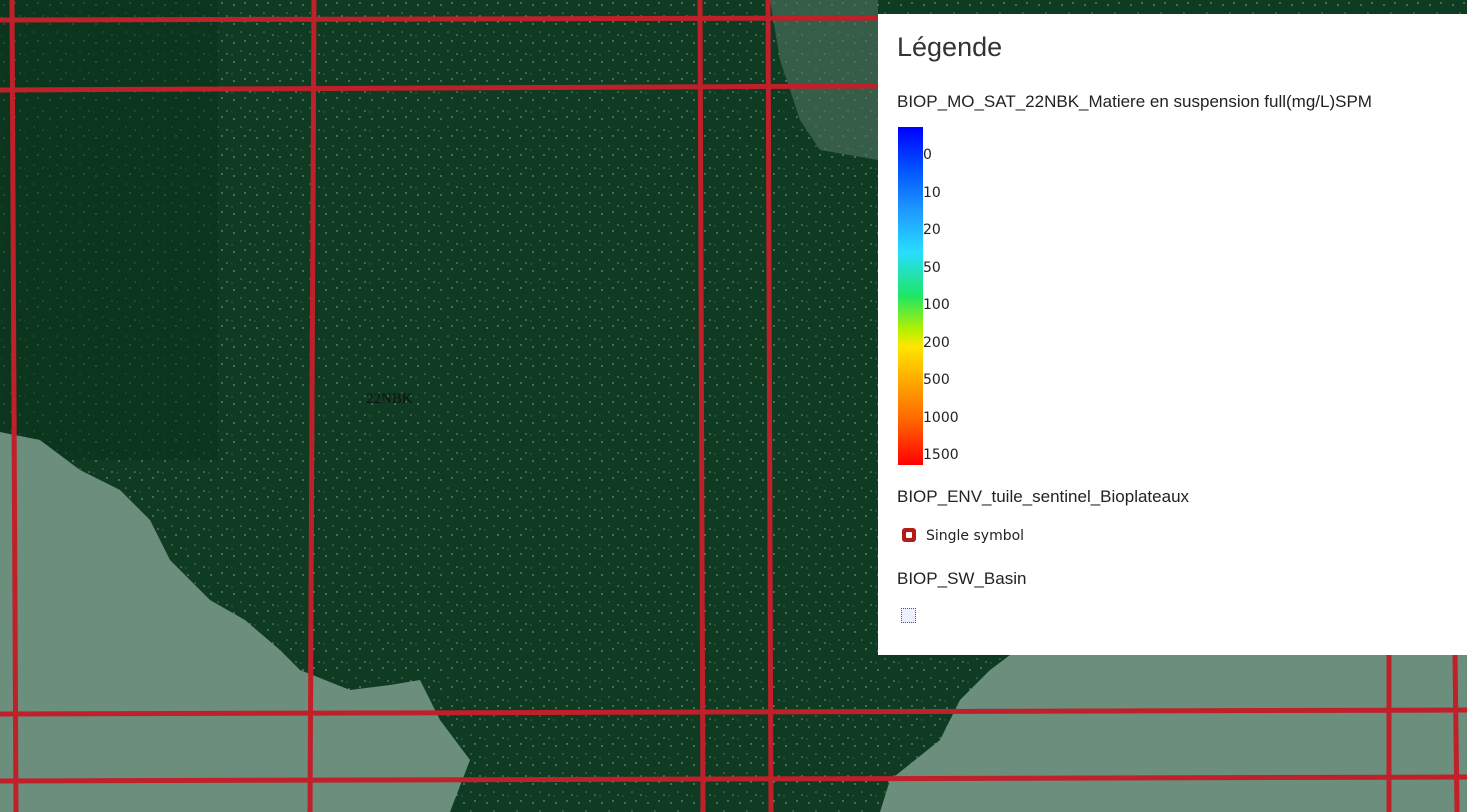  What do you see at coordinates (941, 455) in the screenshot?
I see `ramp-label: 1500` at bounding box center [941, 455].